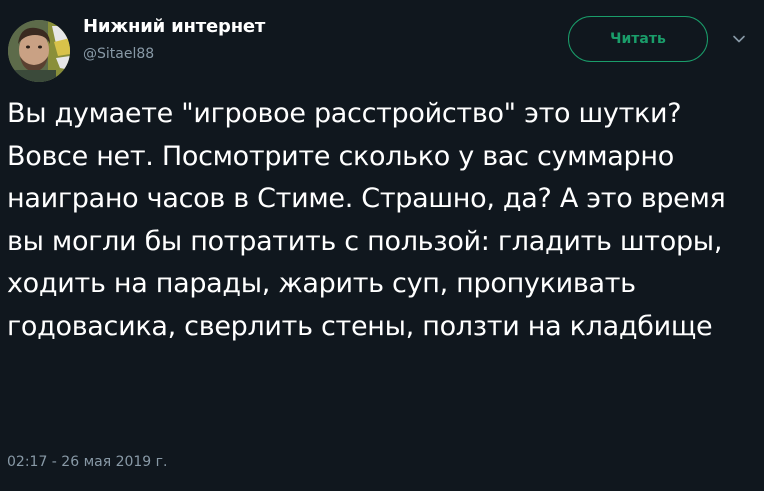 The width and height of the screenshot is (764, 491). What do you see at coordinates (87, 462) in the screenshot?
I see `tweet-timestamp: 02:17 - 26 мая 2019 г.` at bounding box center [87, 462].